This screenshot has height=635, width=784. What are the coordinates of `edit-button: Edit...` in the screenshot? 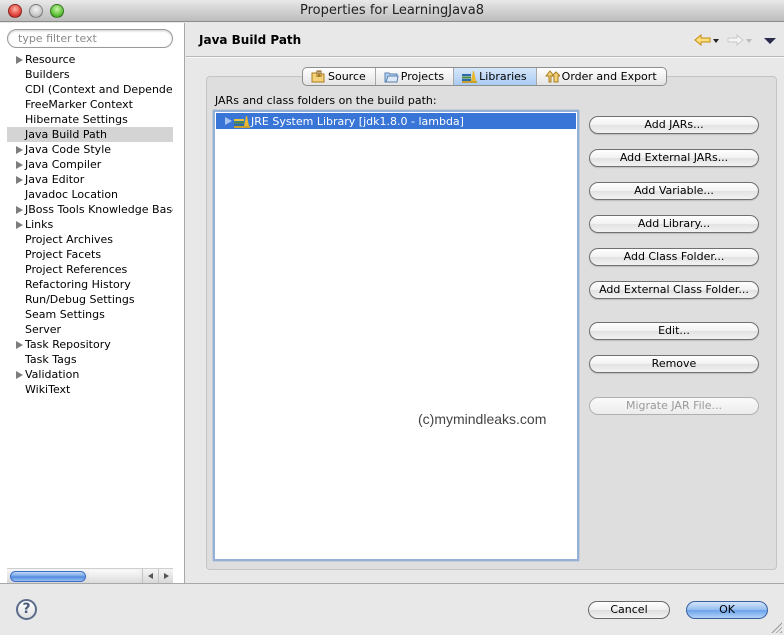 It's located at (674, 331).